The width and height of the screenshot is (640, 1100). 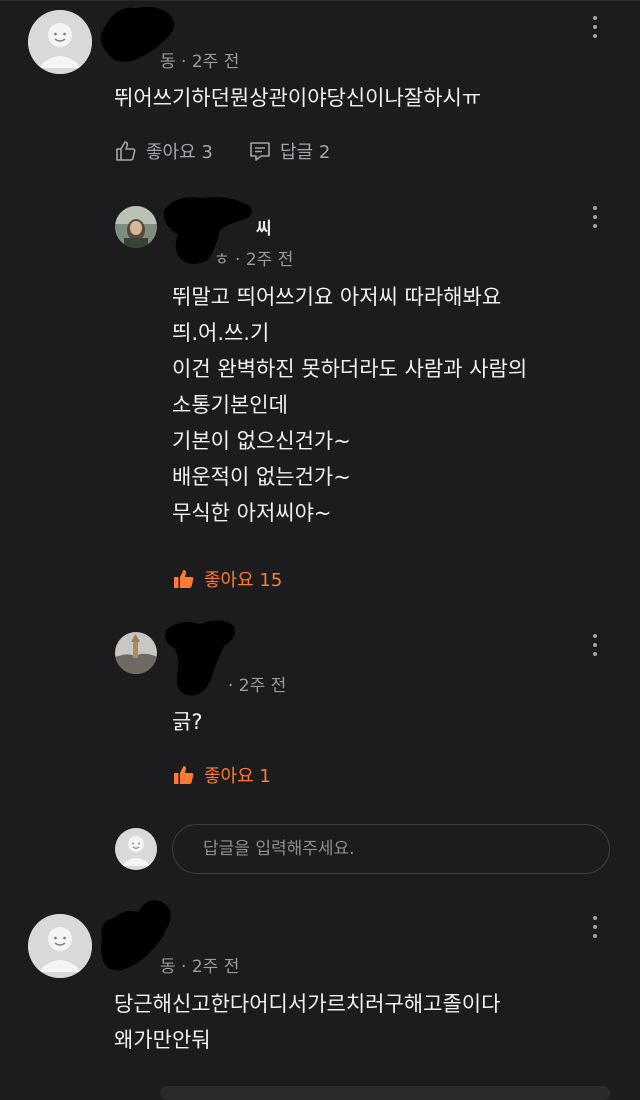 What do you see at coordinates (257, 686) in the screenshot?
I see `comment-meta: · 2주 전` at bounding box center [257, 686].